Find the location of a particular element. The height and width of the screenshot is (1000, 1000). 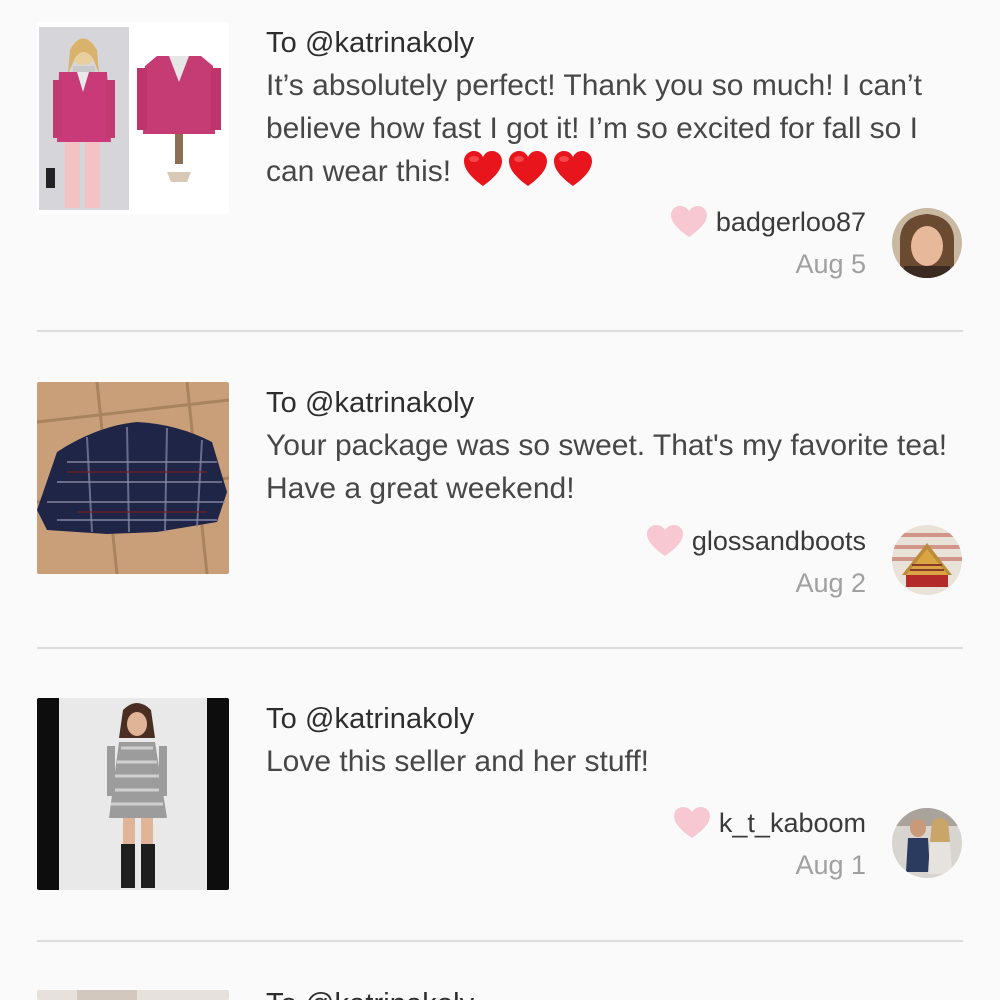

author-row: k_t_kaboom is located at coordinates (769, 823).